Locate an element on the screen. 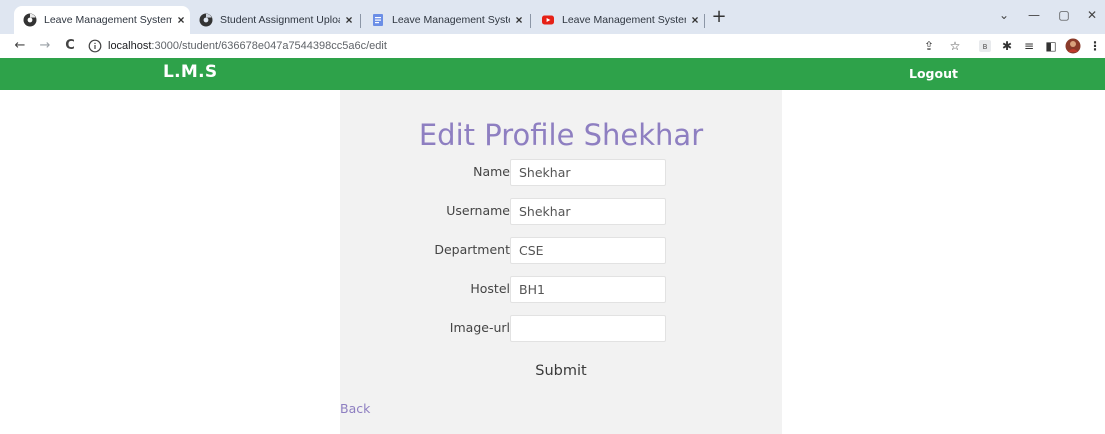 This screenshot has height=434, width=1105. extension-badge-icon: B is located at coordinates (985, 46).